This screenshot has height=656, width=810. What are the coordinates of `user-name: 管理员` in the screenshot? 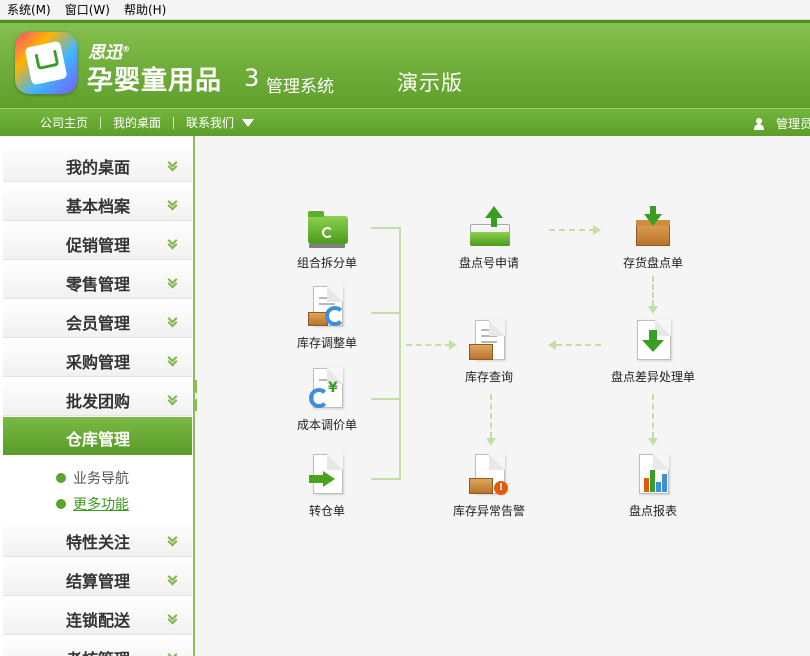 It's located at (792, 124).